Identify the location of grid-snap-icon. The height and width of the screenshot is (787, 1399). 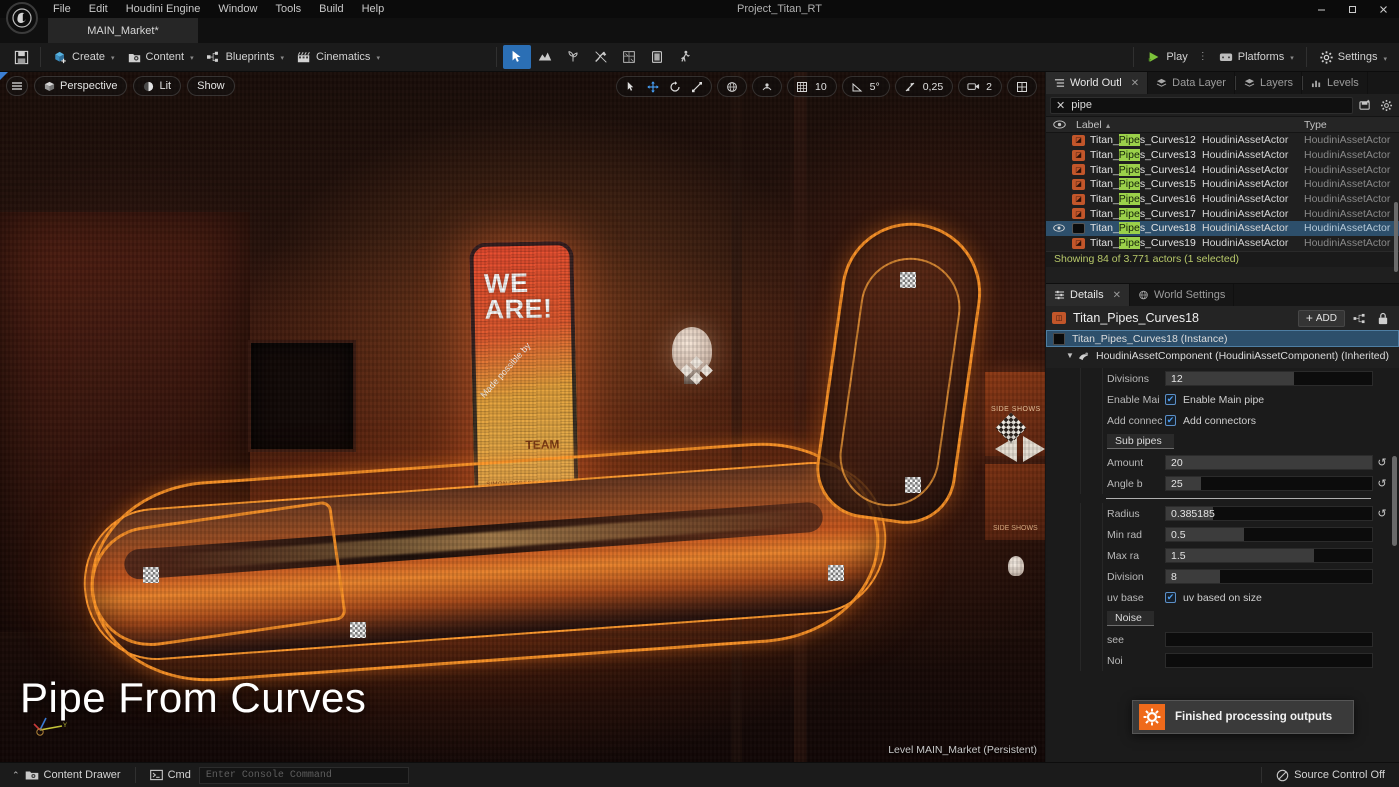
(802, 86).